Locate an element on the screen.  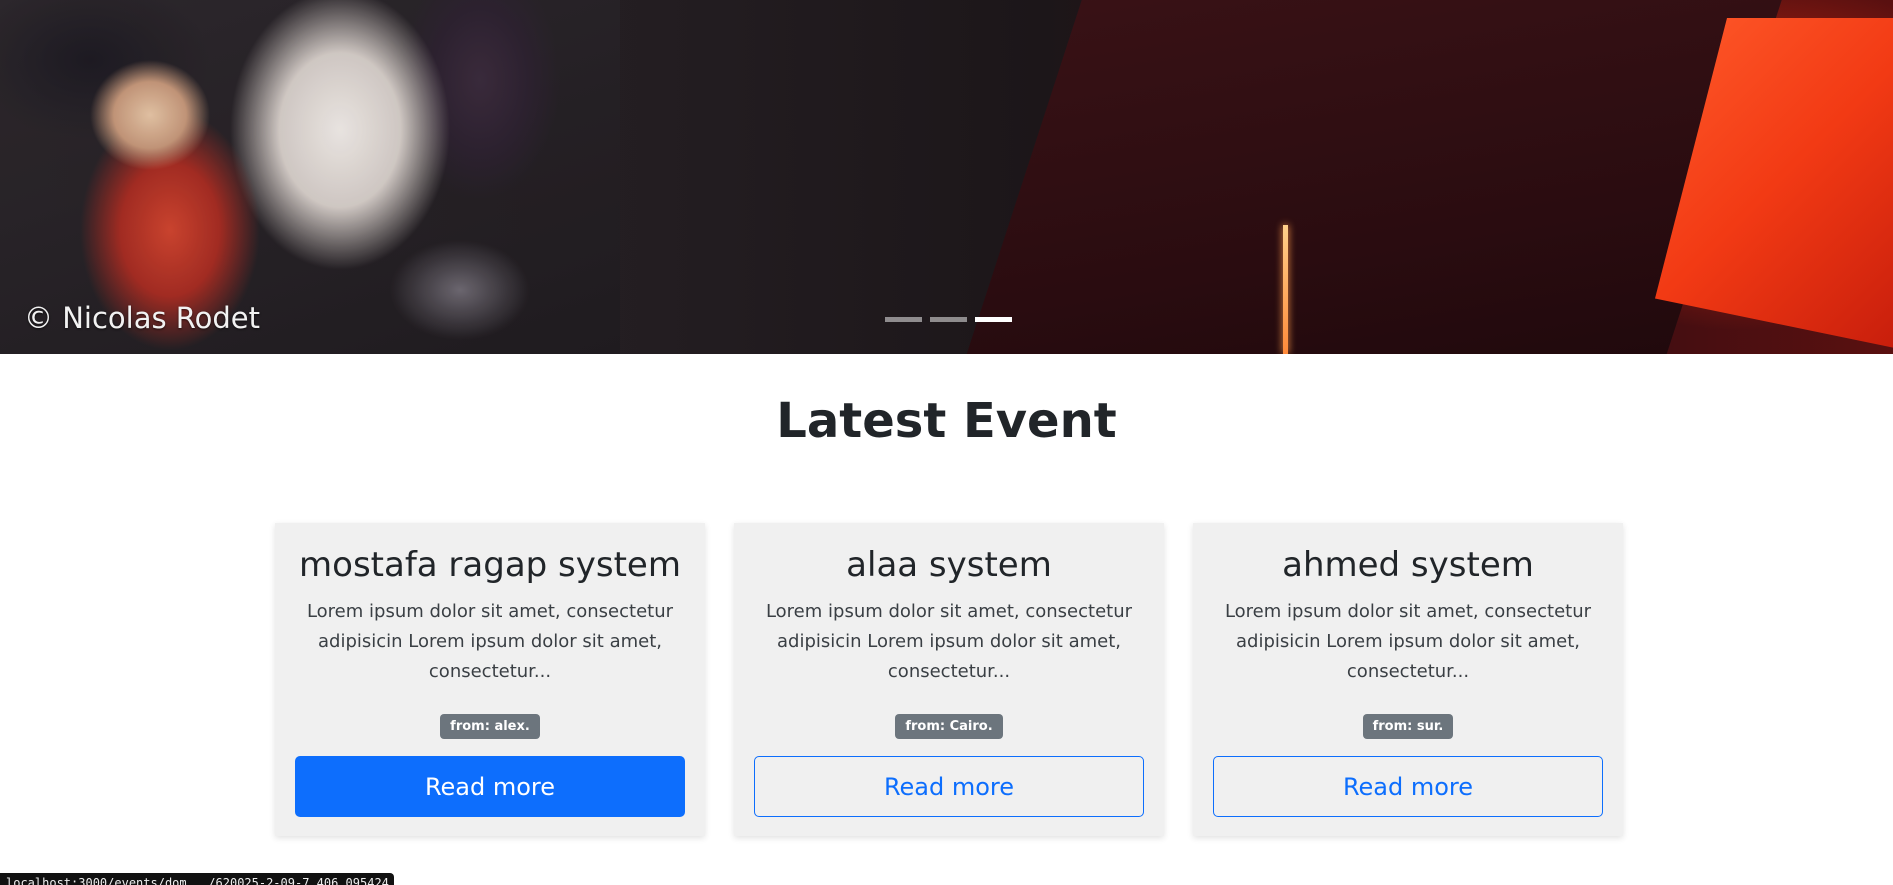
event-title: mostafa ragap system is located at coordinates (490, 565).